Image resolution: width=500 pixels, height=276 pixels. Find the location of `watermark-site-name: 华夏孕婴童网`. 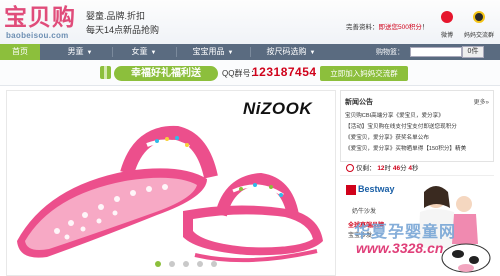

watermark-site-name: 华夏孕婴童网 is located at coordinates (405, 232).